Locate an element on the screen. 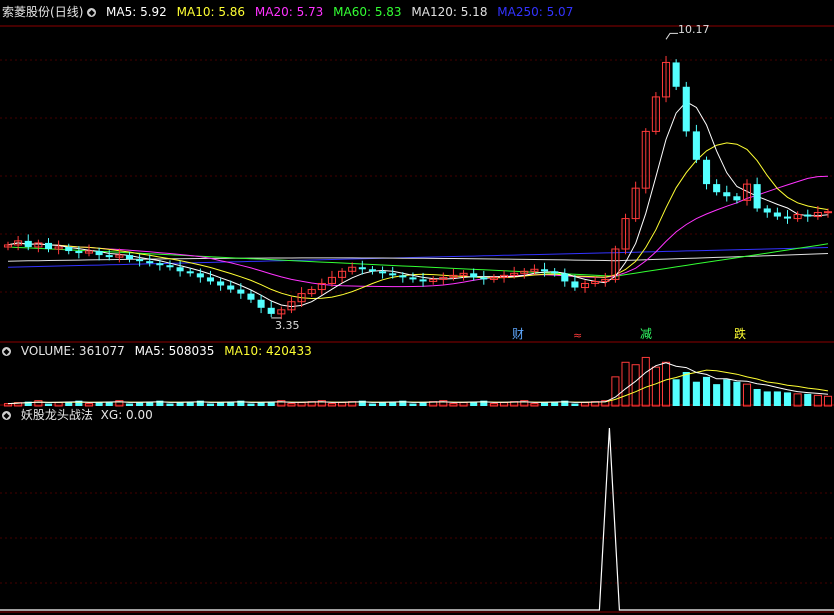 The height and width of the screenshot is (615, 834). ma20-label: MA20: 5.73 is located at coordinates (289, 12).